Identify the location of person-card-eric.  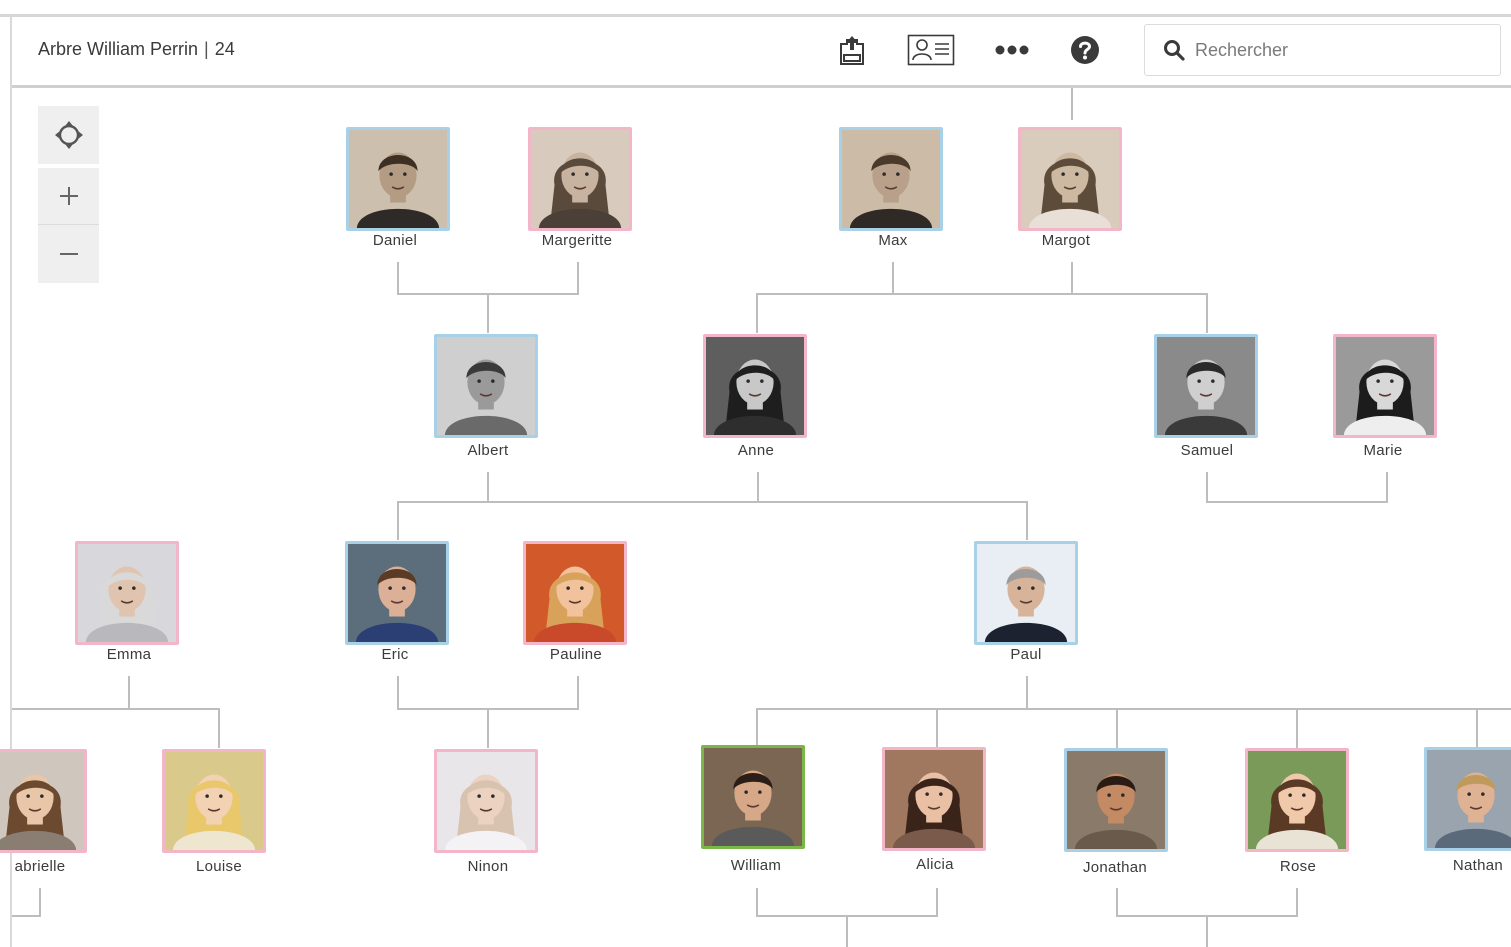
(397, 593).